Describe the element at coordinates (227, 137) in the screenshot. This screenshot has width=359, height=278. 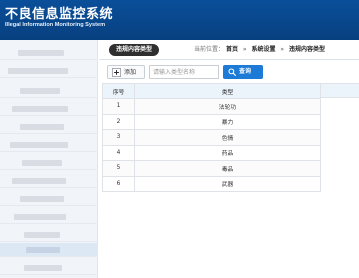
I see `cell-type: 色情` at that location.